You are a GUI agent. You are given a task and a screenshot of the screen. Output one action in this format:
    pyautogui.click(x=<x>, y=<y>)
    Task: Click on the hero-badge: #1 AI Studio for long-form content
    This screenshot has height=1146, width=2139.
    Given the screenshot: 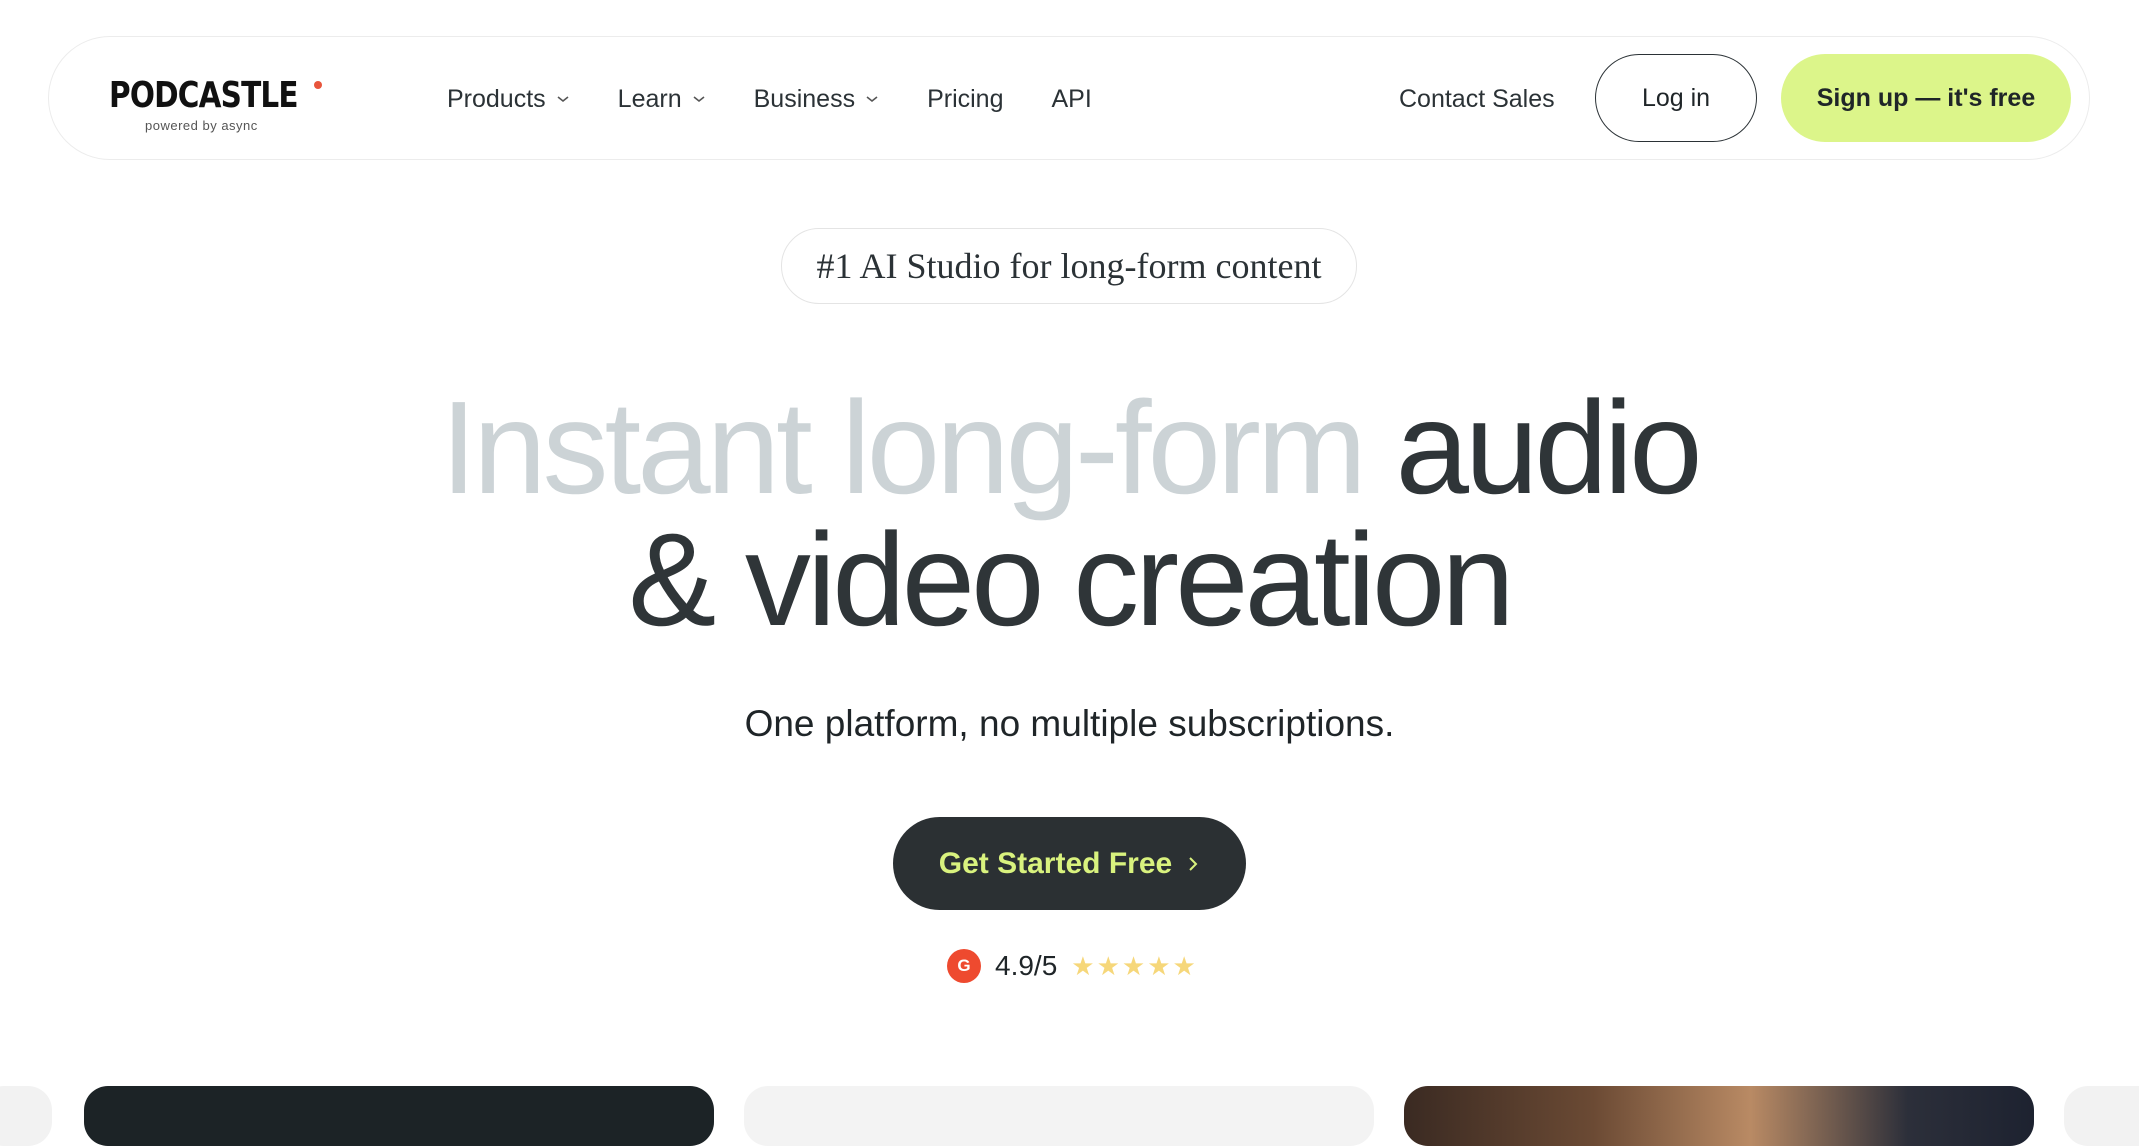 What is the action you would take?
    pyautogui.click(x=1069, y=266)
    